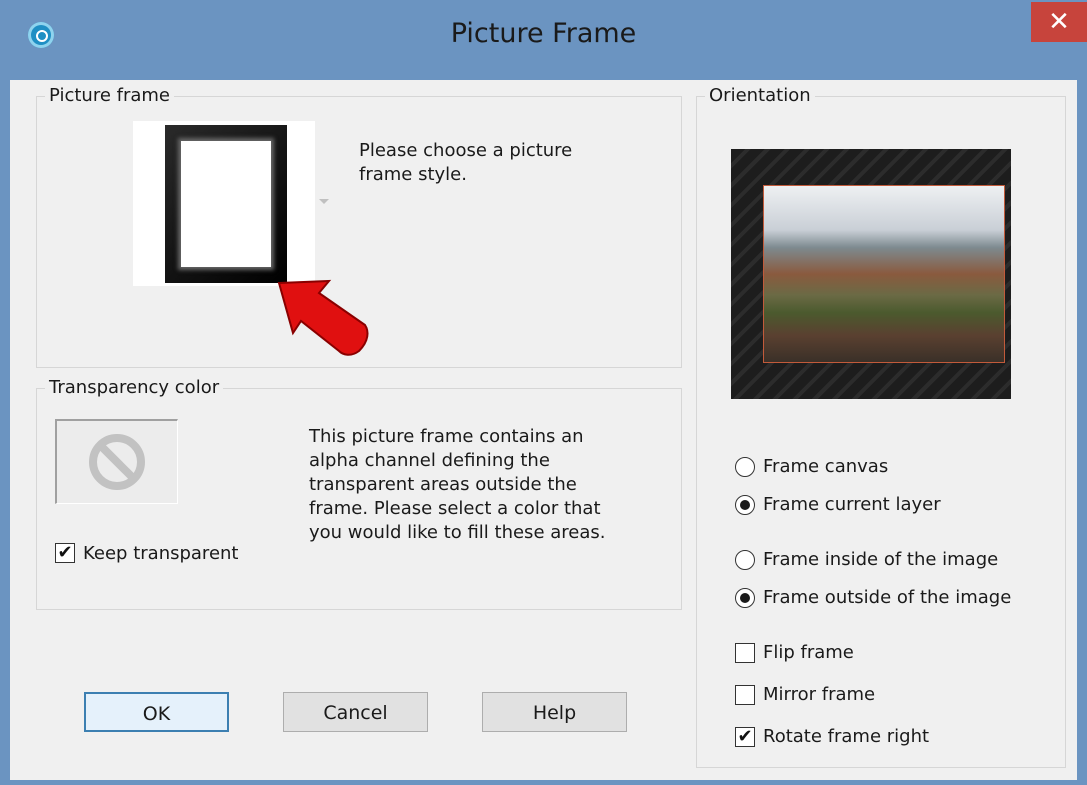 The width and height of the screenshot is (1087, 785). I want to click on picture-frame-legend: Picture frame, so click(109, 95).